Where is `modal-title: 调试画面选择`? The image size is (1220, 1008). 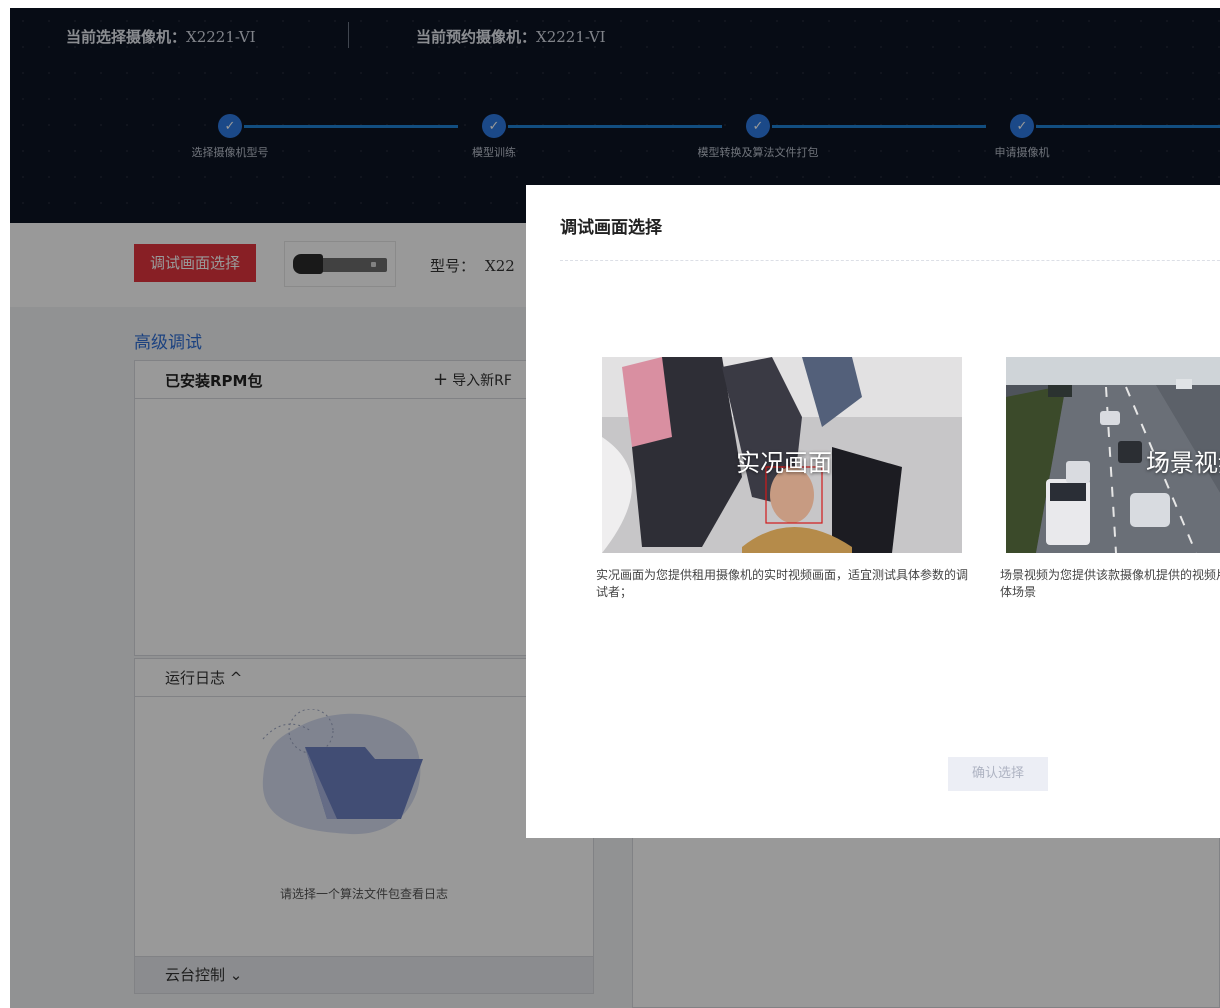 modal-title: 调试画面选择 is located at coordinates (611, 228).